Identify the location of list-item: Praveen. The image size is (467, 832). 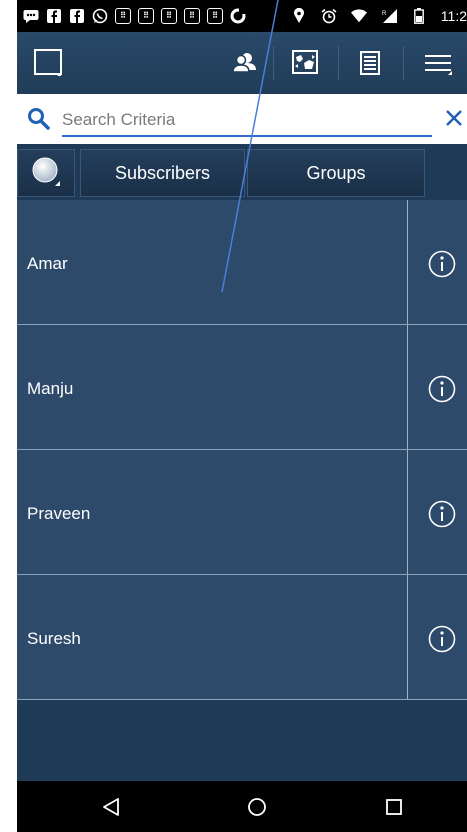
(242, 512).